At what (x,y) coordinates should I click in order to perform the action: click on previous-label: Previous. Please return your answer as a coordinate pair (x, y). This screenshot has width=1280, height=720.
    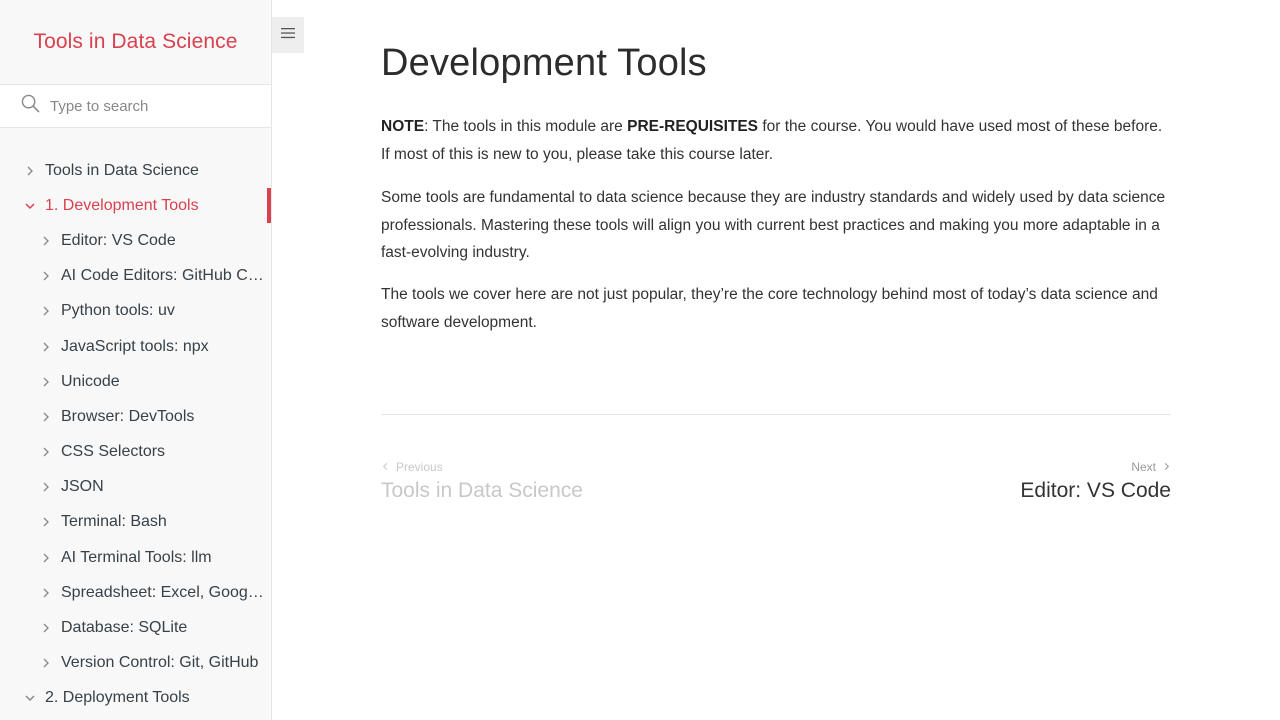
    Looking at the image, I should click on (419, 467).